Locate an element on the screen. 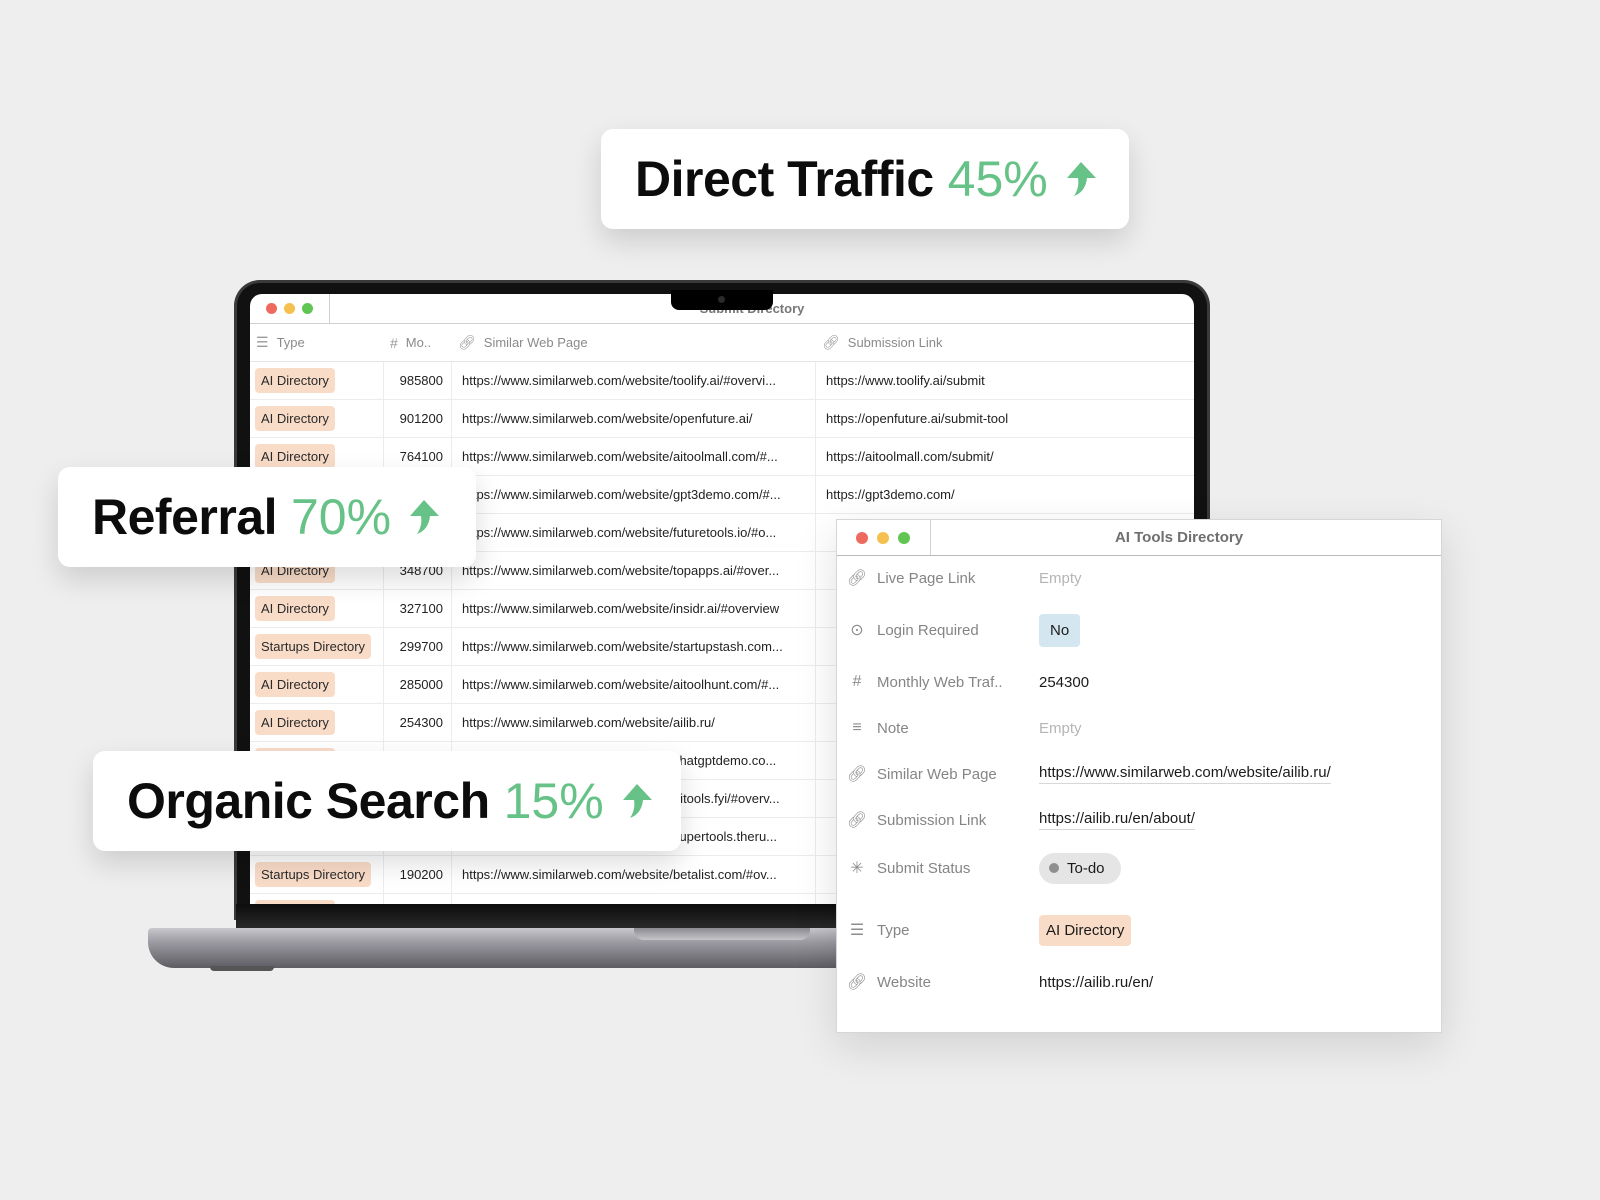 Image resolution: width=1600 pixels, height=1200 pixels. property-row: ⊙ Login Required No is located at coordinates (959, 630).